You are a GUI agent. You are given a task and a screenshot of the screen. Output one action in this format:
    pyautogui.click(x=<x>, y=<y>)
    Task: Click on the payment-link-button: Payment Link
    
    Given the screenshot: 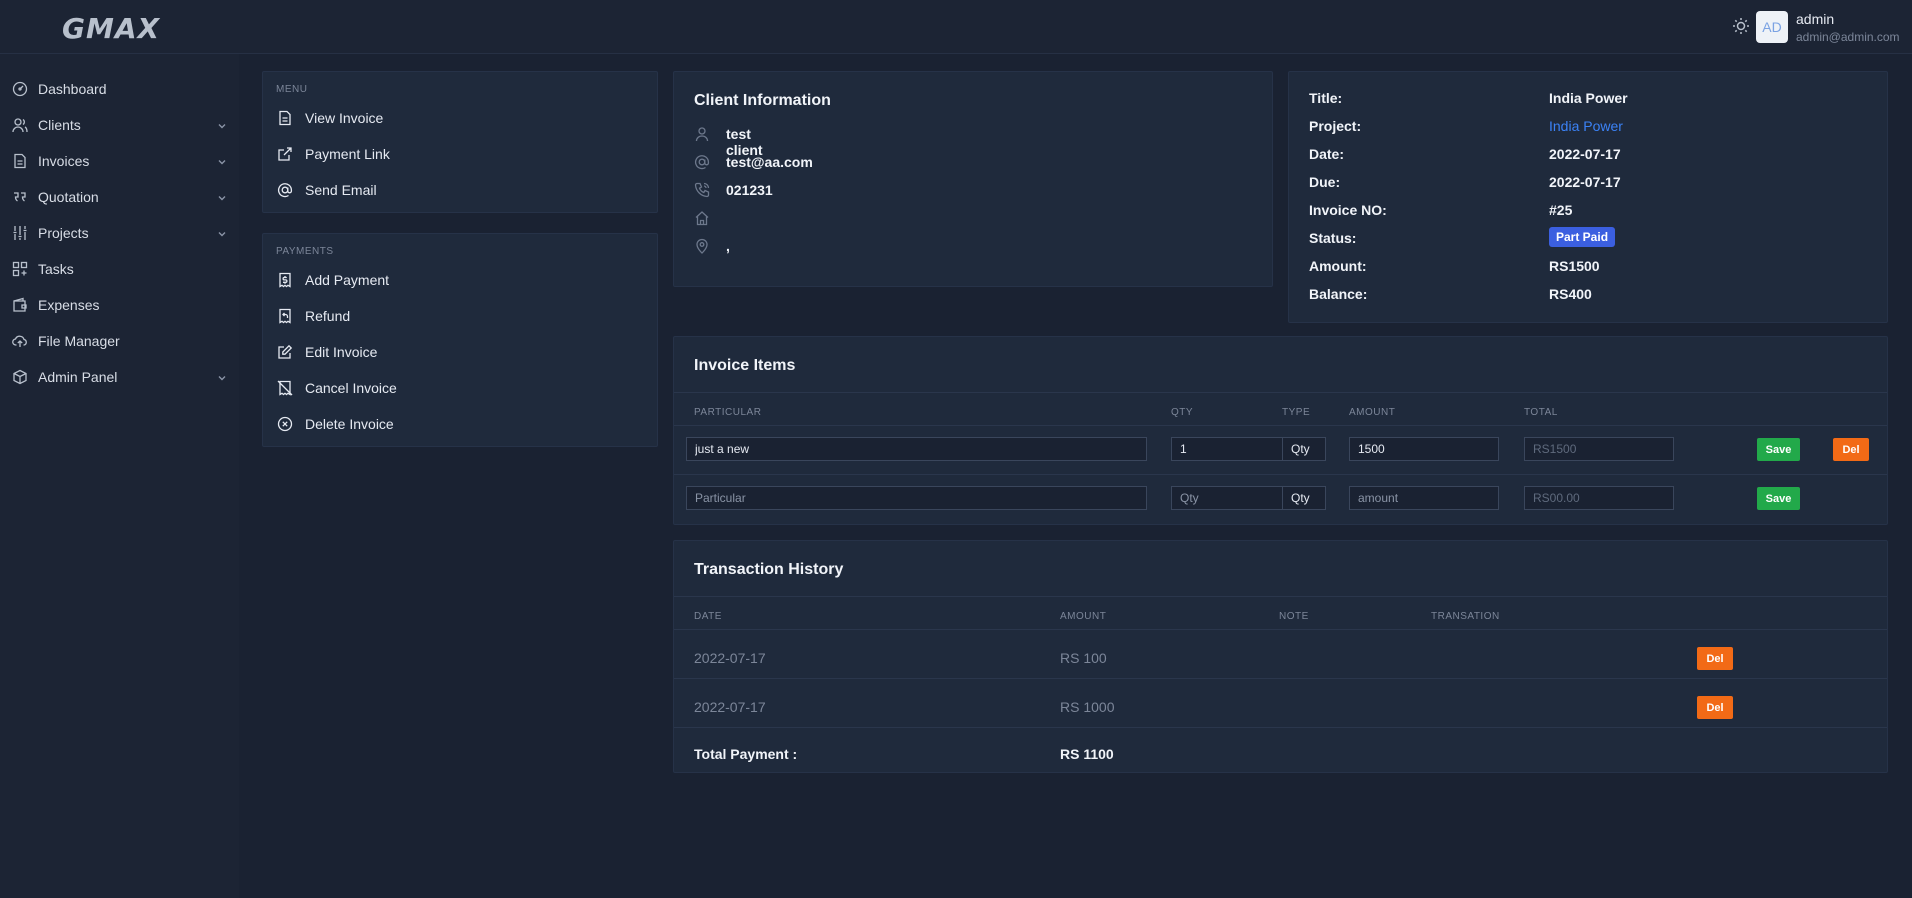 What is the action you would take?
    pyautogui.click(x=460, y=154)
    